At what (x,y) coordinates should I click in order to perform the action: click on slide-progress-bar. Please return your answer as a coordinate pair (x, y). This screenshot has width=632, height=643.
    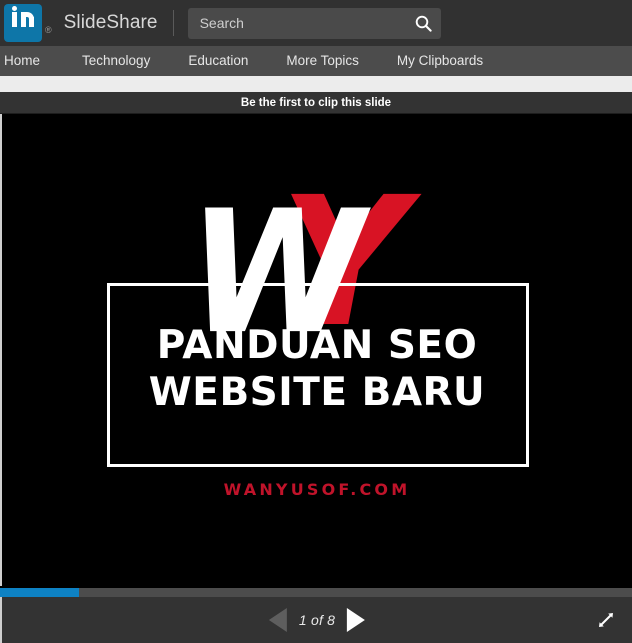
    Looking at the image, I should click on (316, 592).